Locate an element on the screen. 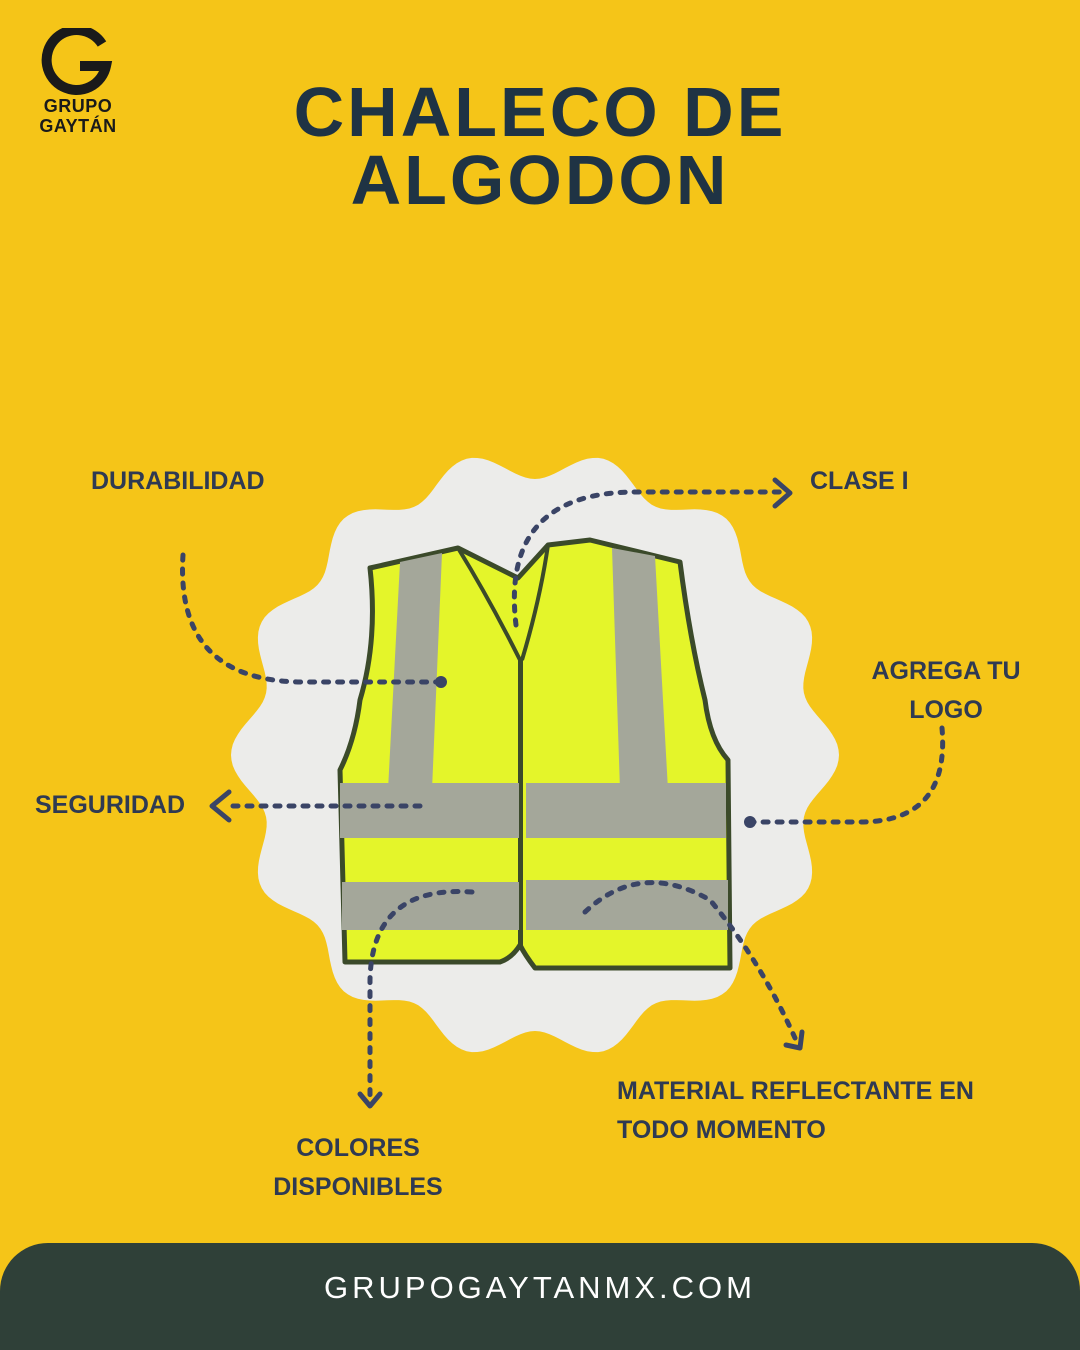 The height and width of the screenshot is (1350, 1080). connector-durabilidad is located at coordinates (311, 618).